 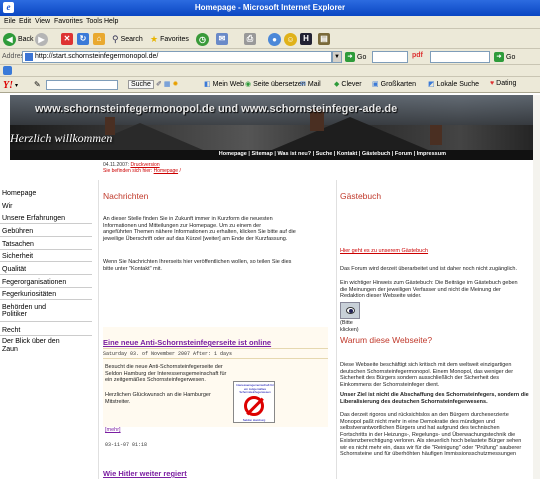 I want to click on standard-toolbar: ◀ Back ▶ ✕ ↻ ⌂ ⚲ Search ★ Favorites ◷ ✉, so click(x=270, y=39).